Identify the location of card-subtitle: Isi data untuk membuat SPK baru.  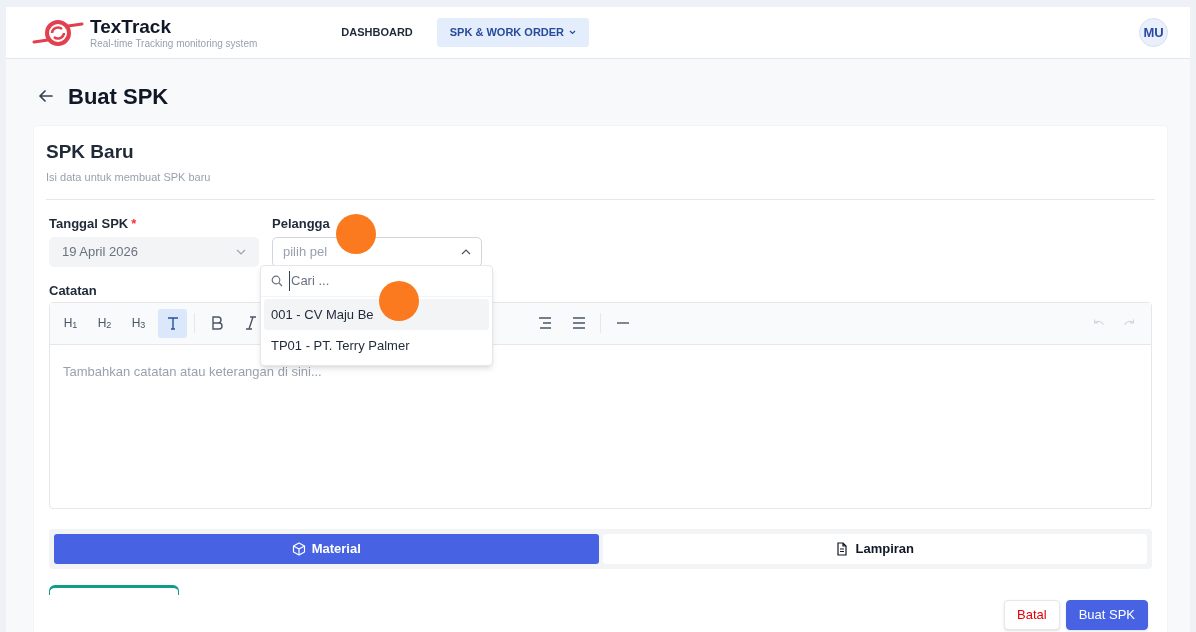
(129, 177).